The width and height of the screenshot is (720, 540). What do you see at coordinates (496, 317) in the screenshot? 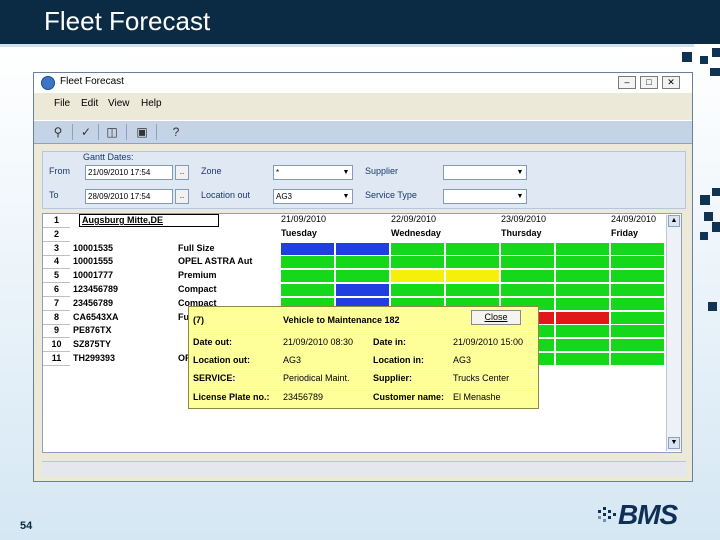
I see `popup-close-button: Close` at bounding box center [496, 317].